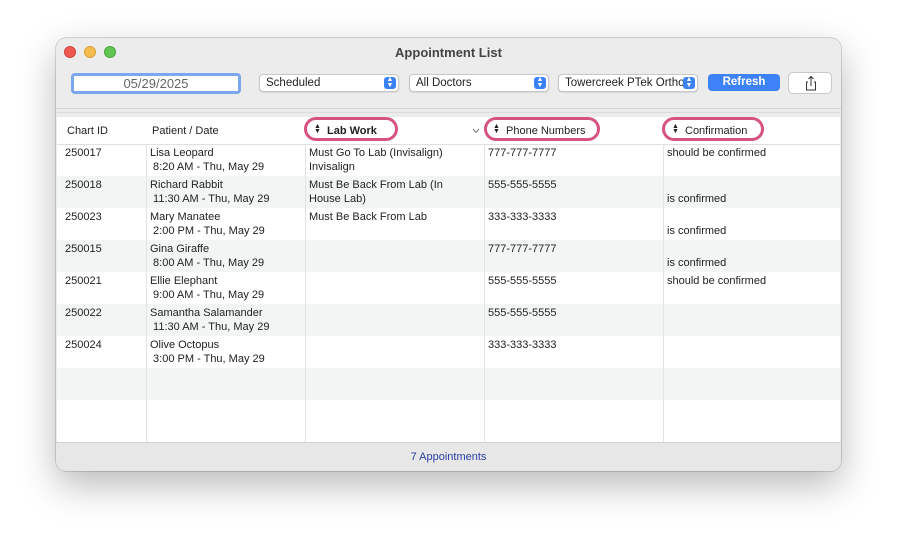 Image resolution: width=897 pixels, height=545 pixels. I want to click on patient-name-cell: Gina Giraffe, so click(180, 249).